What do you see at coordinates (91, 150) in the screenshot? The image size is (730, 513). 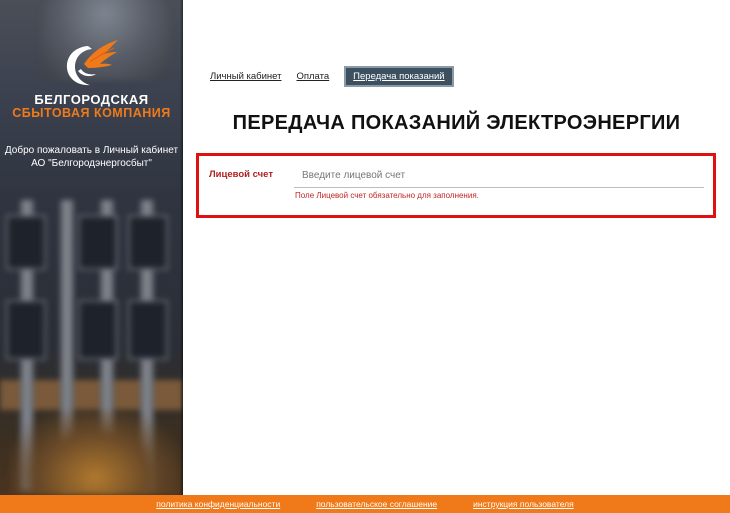 I see `welcome-text-line1: Добро пожаловать в Личный кабинет` at bounding box center [91, 150].